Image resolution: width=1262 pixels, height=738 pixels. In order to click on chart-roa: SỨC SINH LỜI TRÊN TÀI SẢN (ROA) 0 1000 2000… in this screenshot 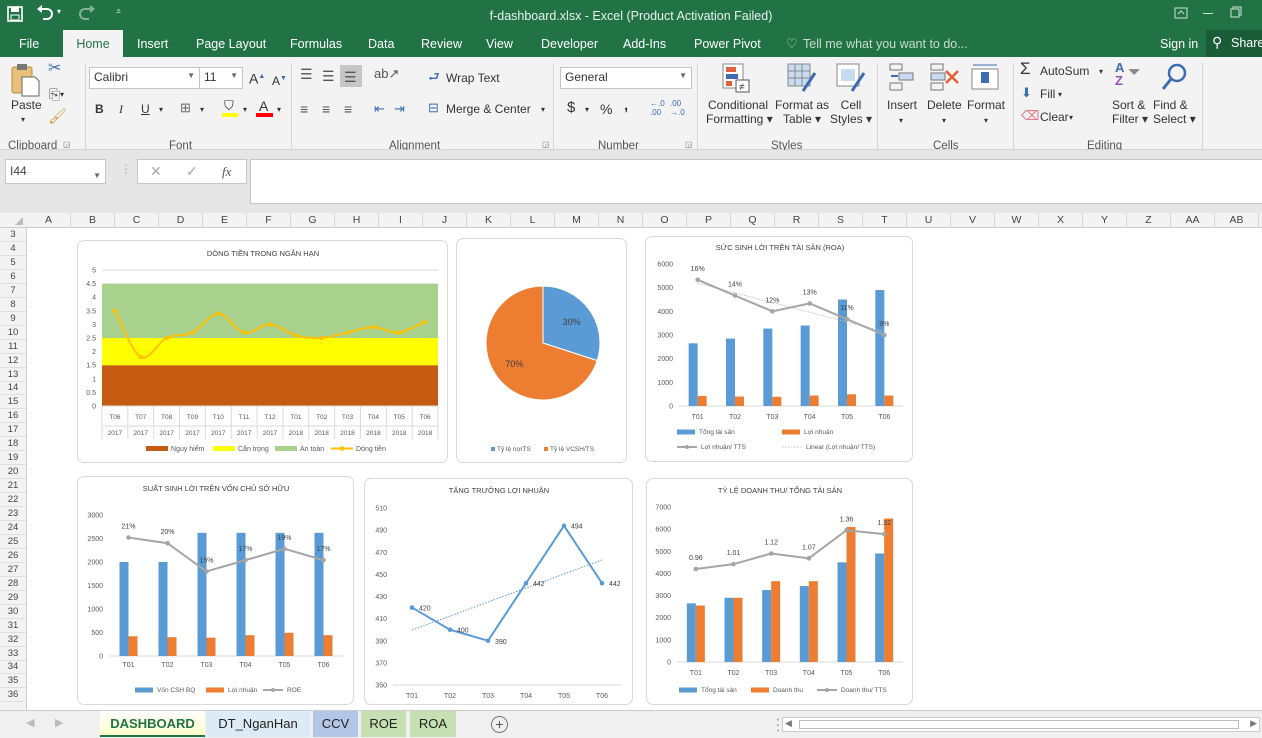, I will do `click(779, 349)`.